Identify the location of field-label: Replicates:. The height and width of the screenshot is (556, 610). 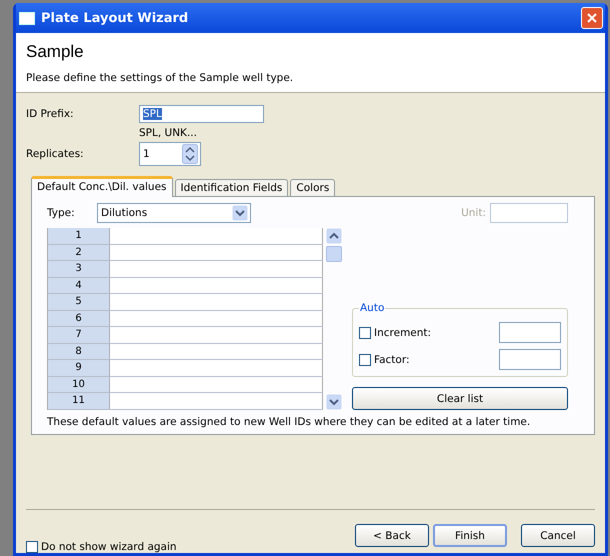
(55, 154).